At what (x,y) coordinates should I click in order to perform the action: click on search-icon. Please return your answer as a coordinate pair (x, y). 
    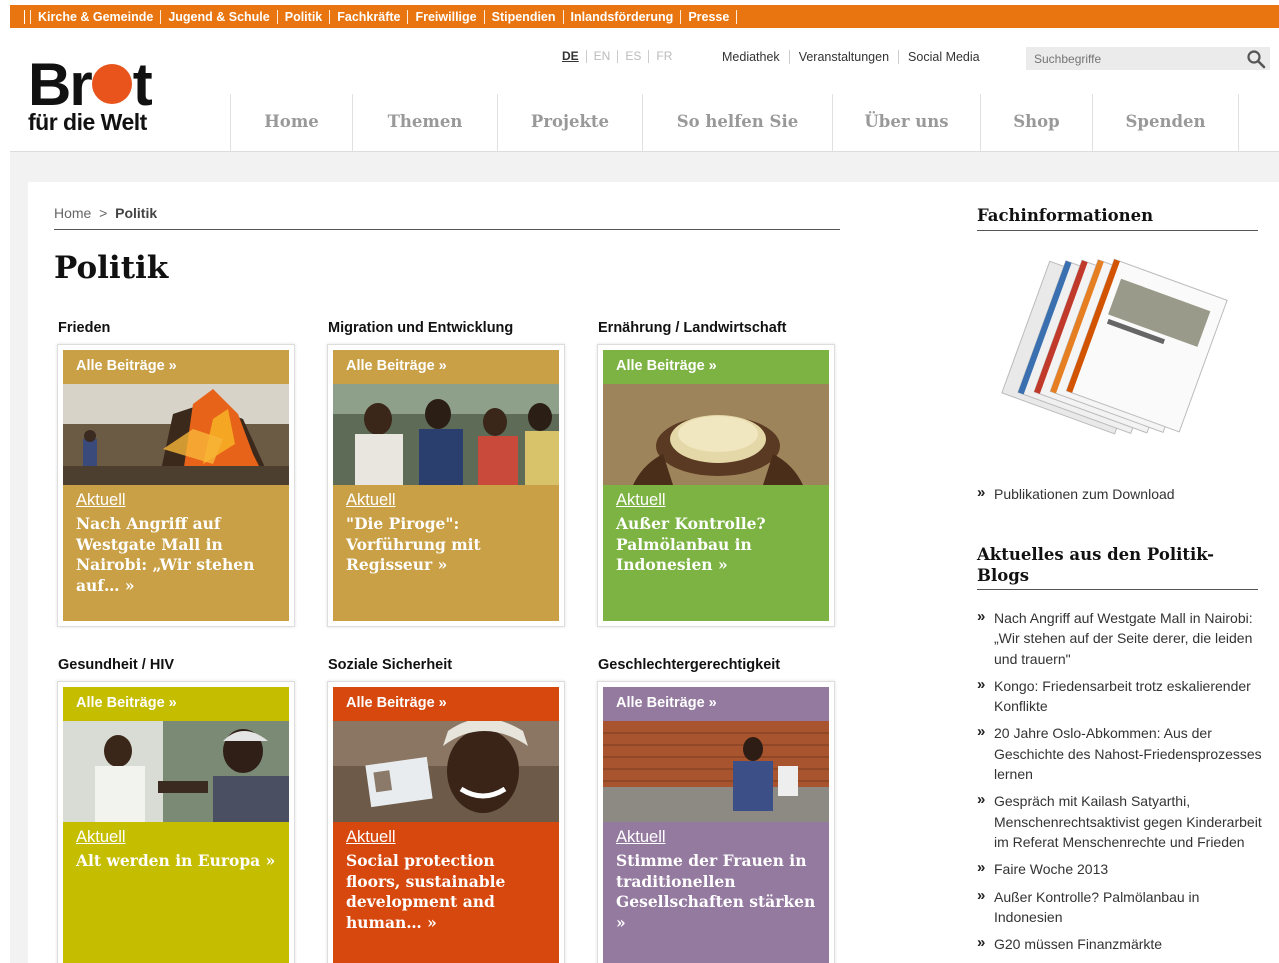
    Looking at the image, I should click on (1256, 59).